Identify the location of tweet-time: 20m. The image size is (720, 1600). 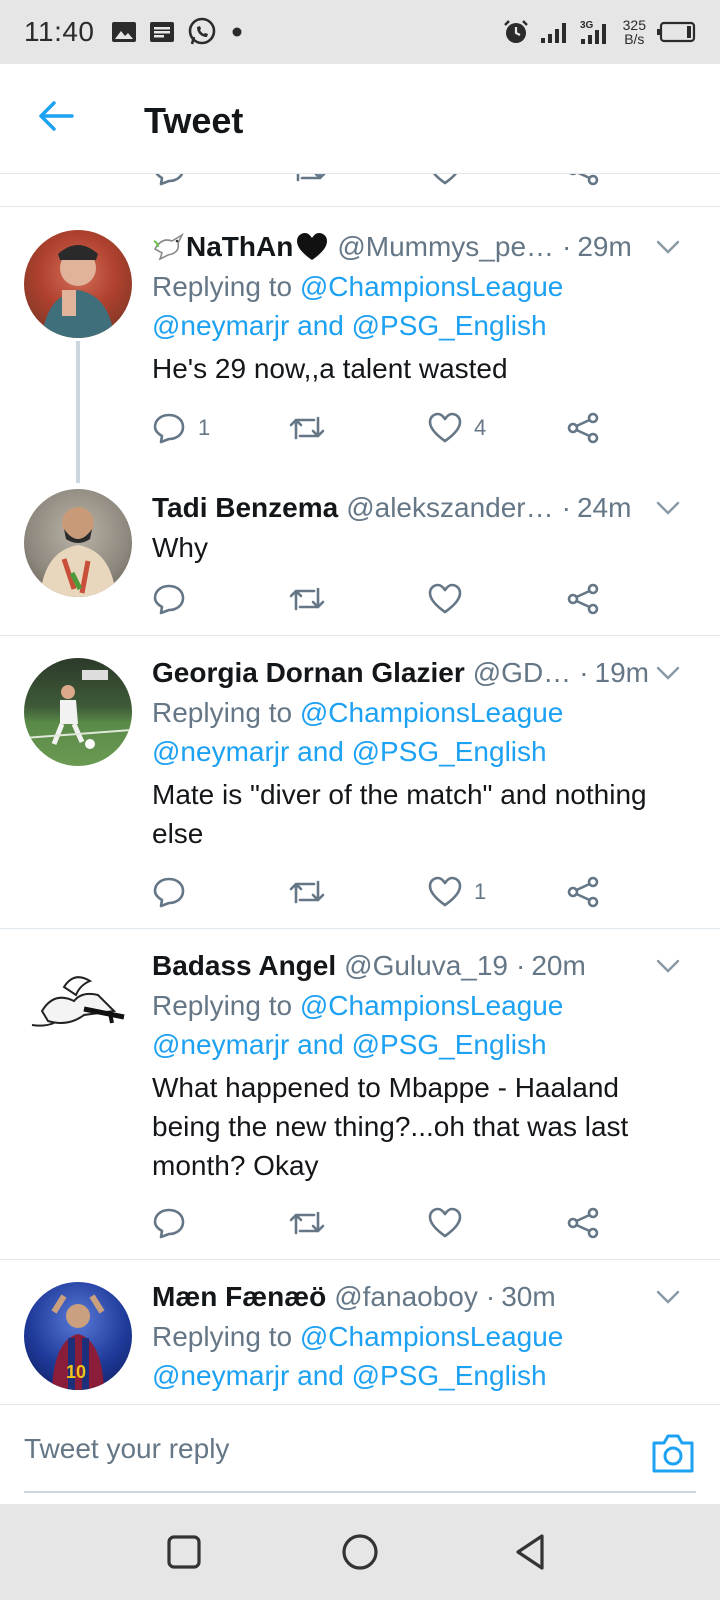
(558, 965).